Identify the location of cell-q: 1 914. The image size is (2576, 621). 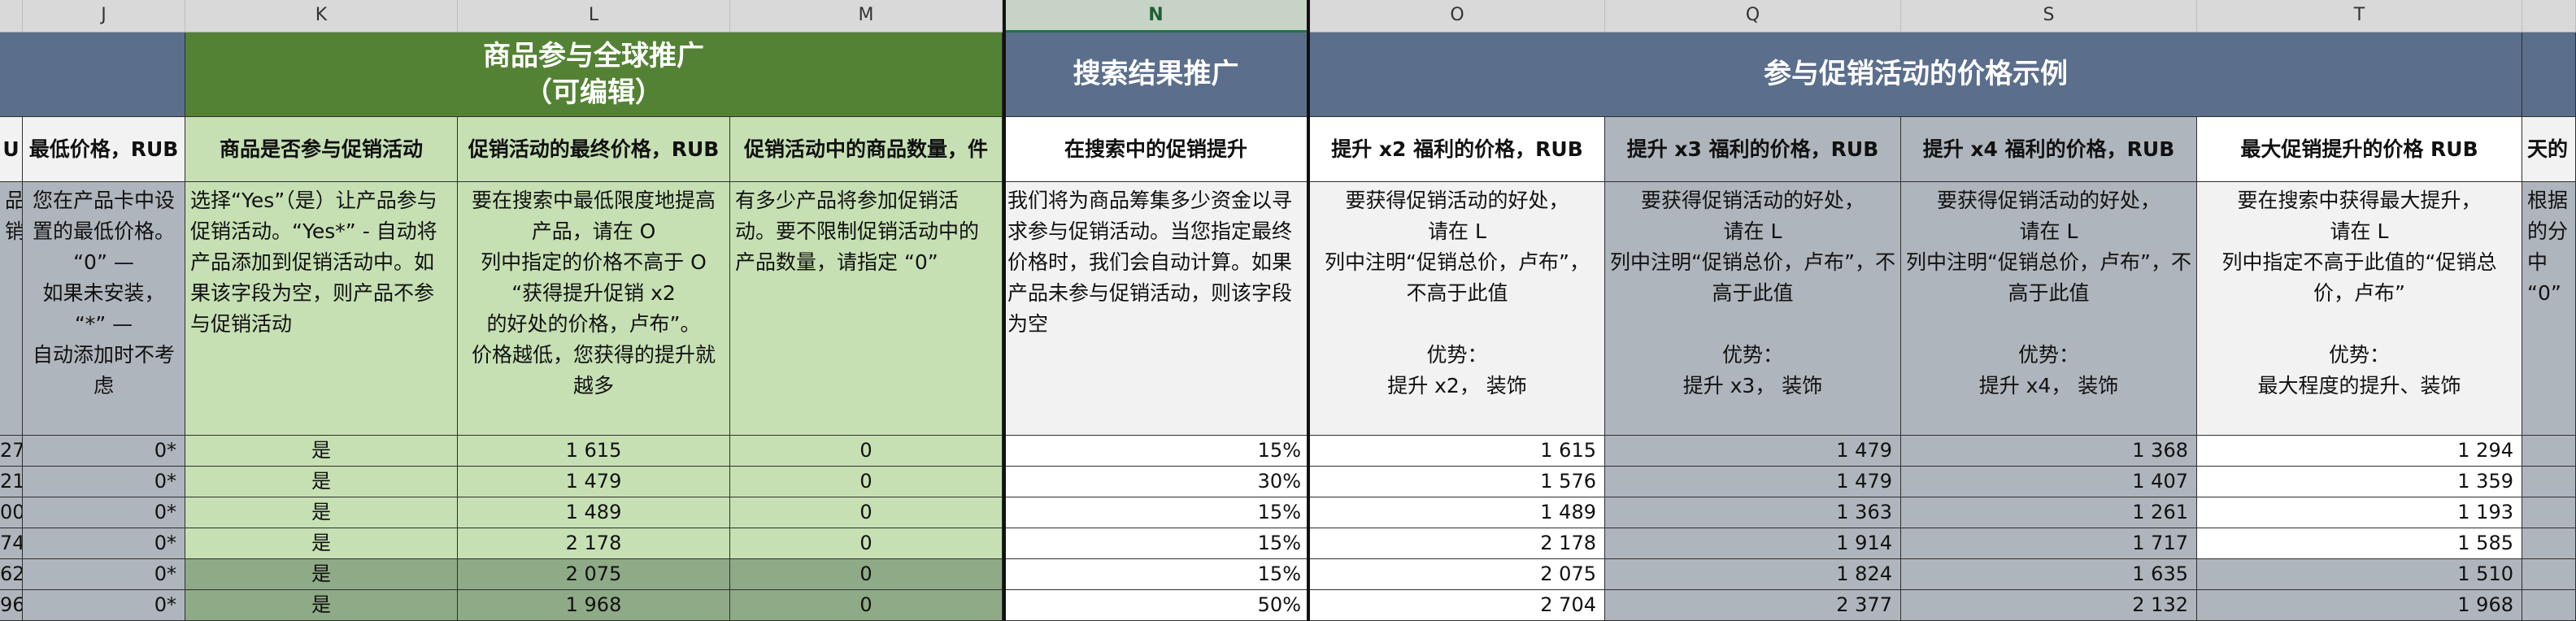
(1753, 543).